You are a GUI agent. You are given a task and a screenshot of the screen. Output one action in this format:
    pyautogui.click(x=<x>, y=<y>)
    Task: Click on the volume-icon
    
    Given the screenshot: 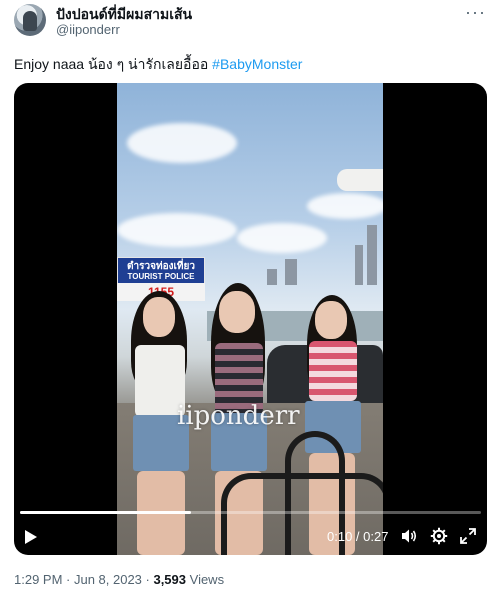 What is the action you would take?
    pyautogui.click(x=409, y=538)
    